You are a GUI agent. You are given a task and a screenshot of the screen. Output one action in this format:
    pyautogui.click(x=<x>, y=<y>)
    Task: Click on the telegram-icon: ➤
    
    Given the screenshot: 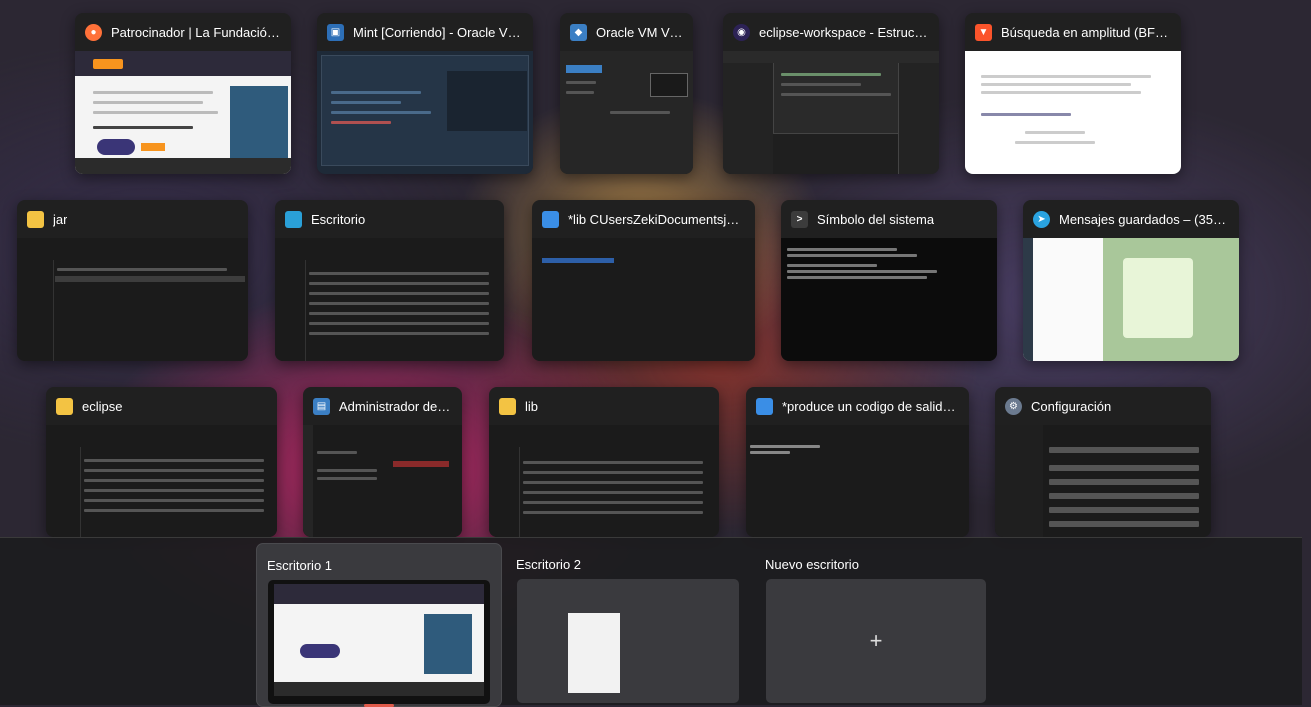 What is the action you would take?
    pyautogui.click(x=1041, y=219)
    